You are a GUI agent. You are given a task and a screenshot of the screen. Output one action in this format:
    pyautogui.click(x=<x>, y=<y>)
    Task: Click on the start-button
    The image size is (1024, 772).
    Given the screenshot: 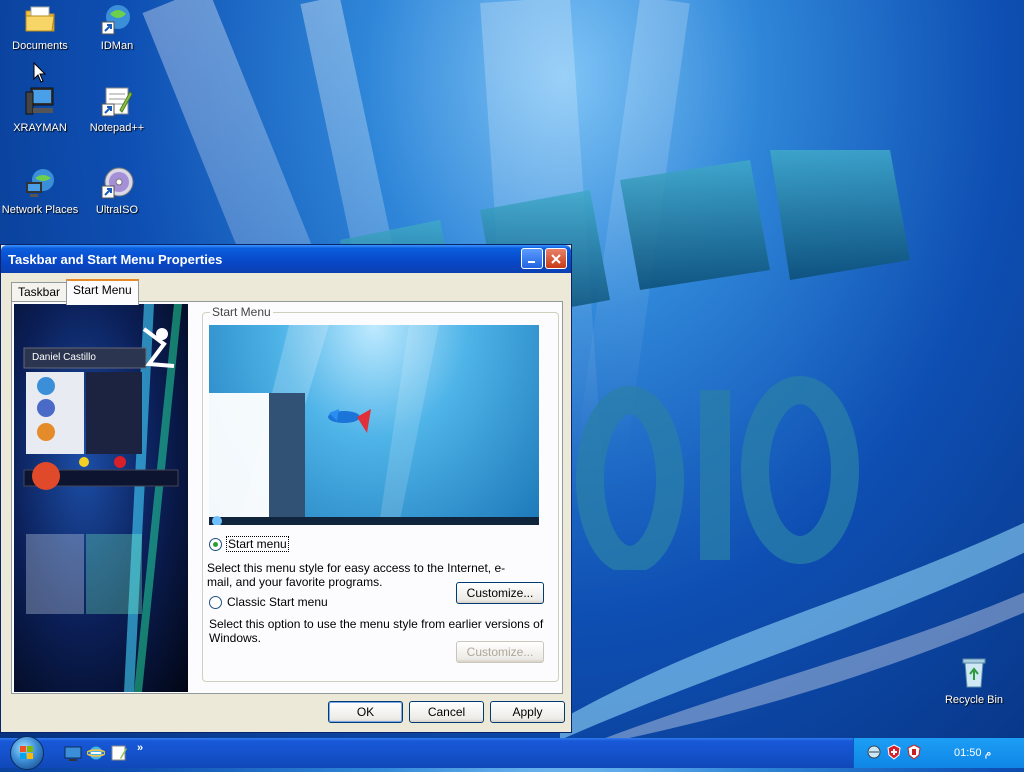 What is the action you would take?
    pyautogui.click(x=27, y=753)
    